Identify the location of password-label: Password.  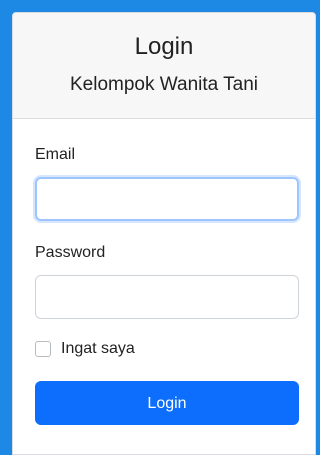
(70, 252).